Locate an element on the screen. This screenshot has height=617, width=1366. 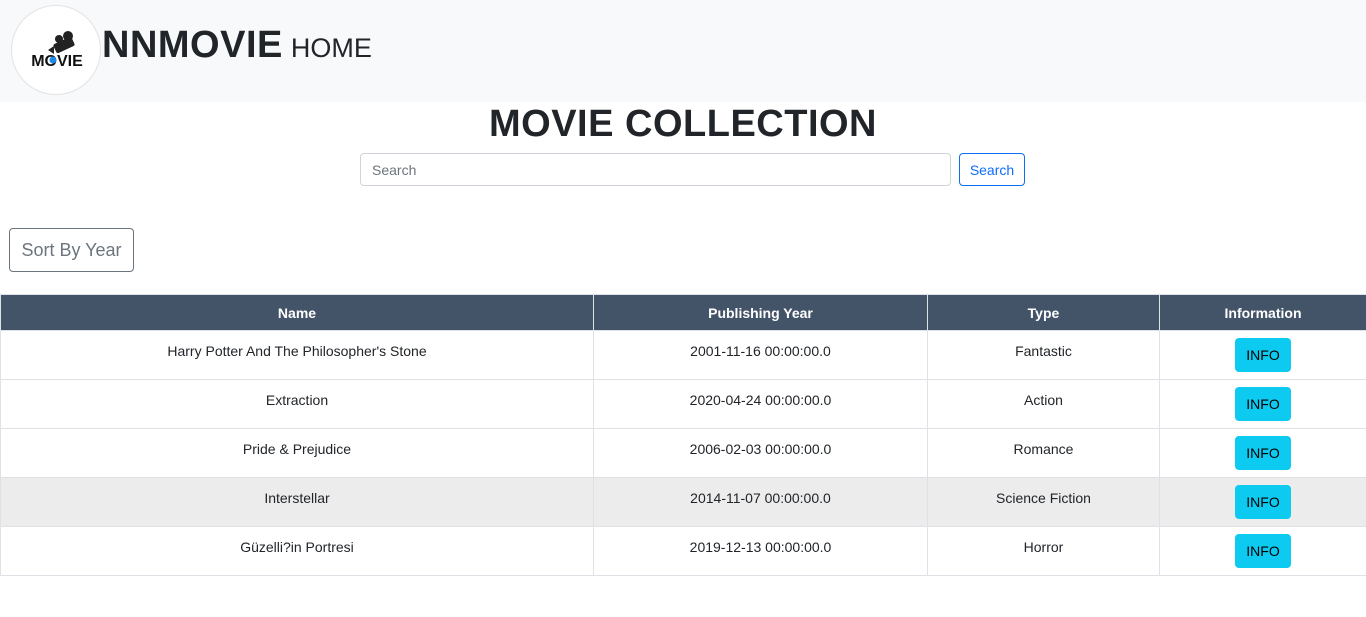
home-link: HOME is located at coordinates (331, 48).